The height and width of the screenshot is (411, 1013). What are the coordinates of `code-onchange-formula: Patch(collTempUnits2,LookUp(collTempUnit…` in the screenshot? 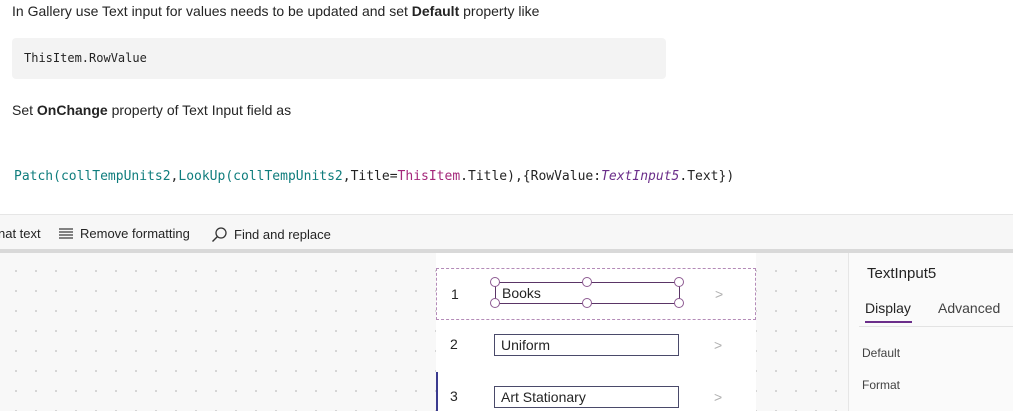 It's located at (374, 176).